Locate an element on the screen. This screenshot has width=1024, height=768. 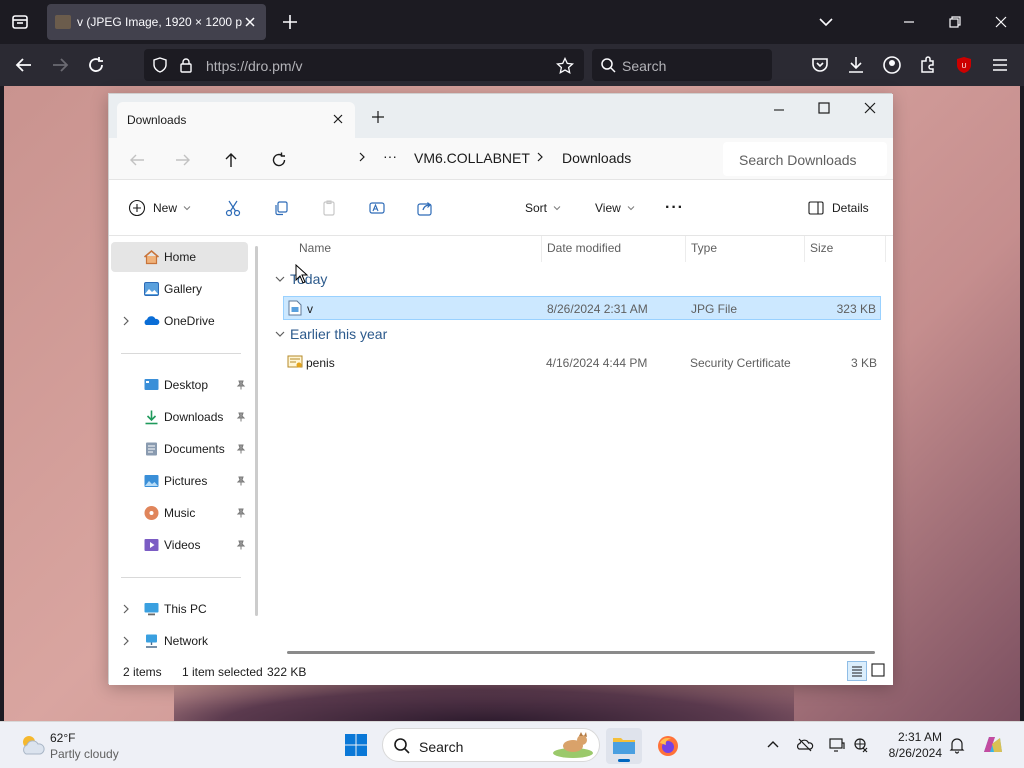
sidebar-item-onedrive: OneDrive is located at coordinates (179, 321).